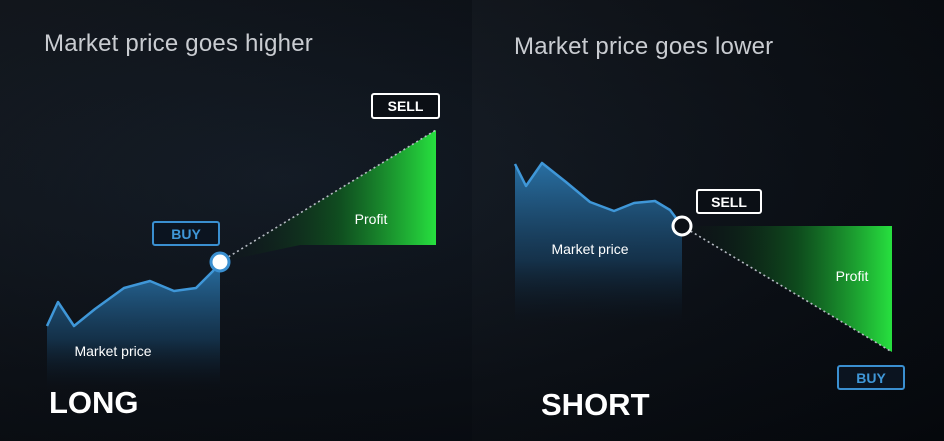 The width and height of the screenshot is (944, 441). I want to click on long-buy-label: BUY, so click(186, 234).